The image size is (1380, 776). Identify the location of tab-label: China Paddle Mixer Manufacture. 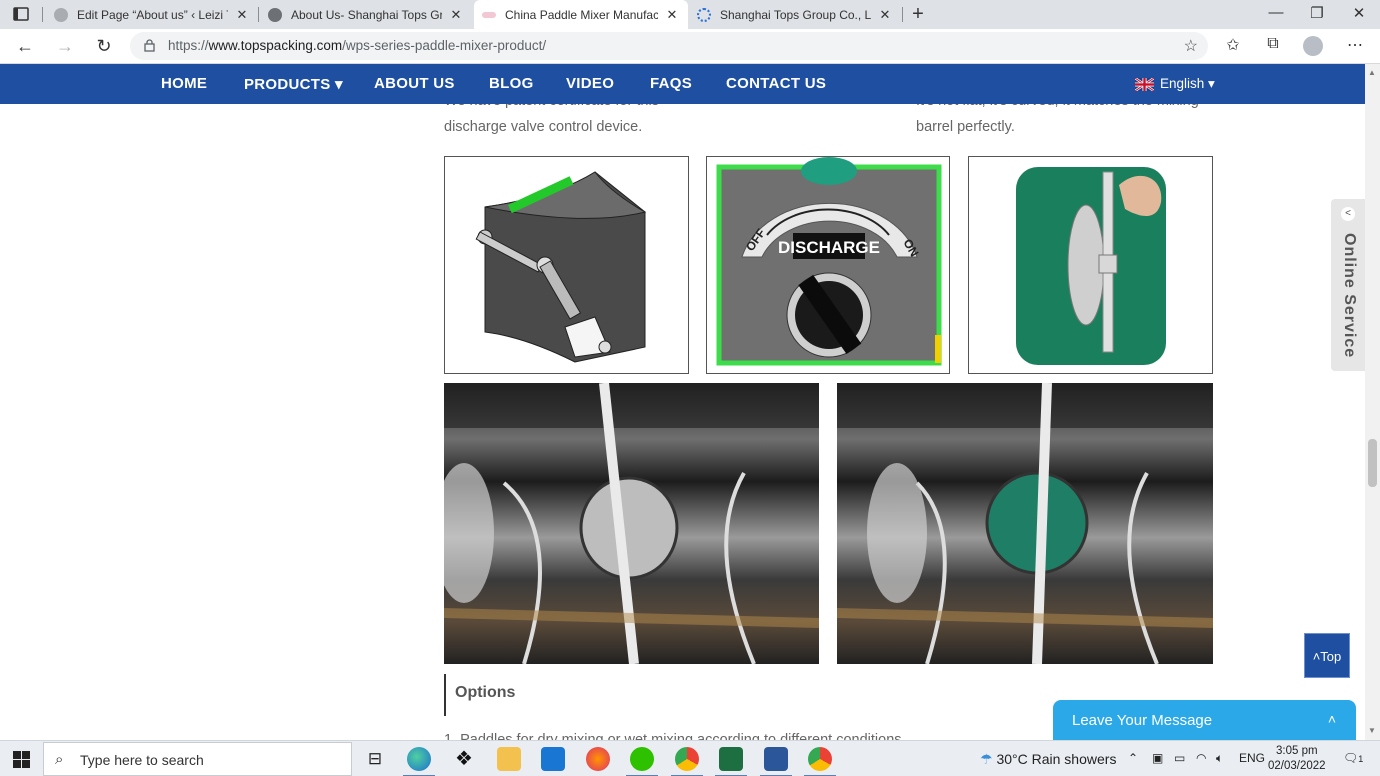
(581, 14).